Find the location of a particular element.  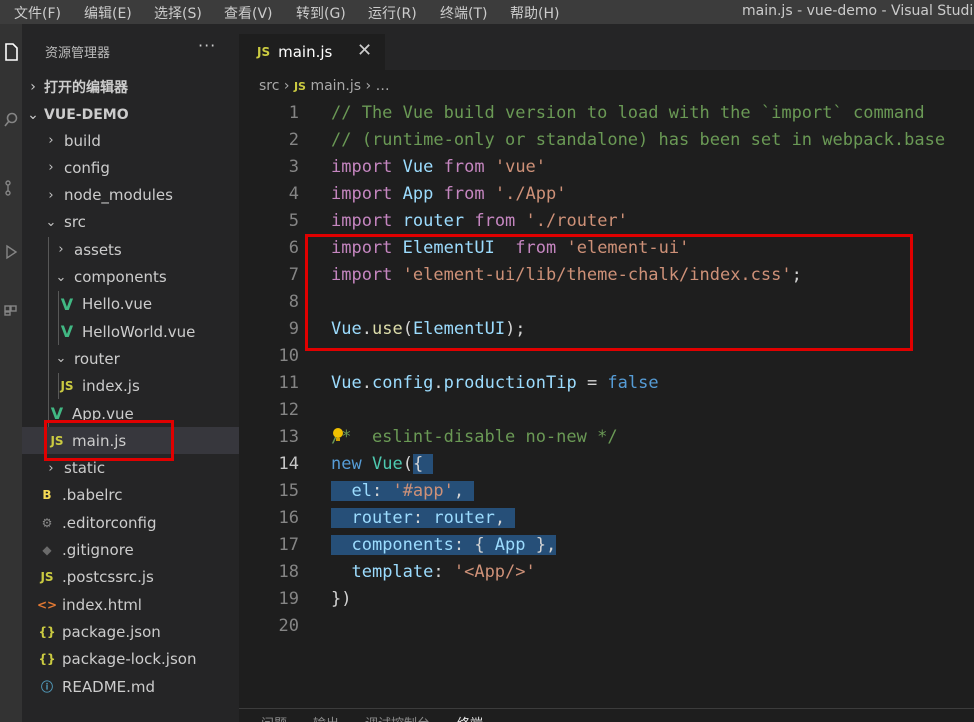

menu-run: 运行(R) is located at coordinates (392, 13).